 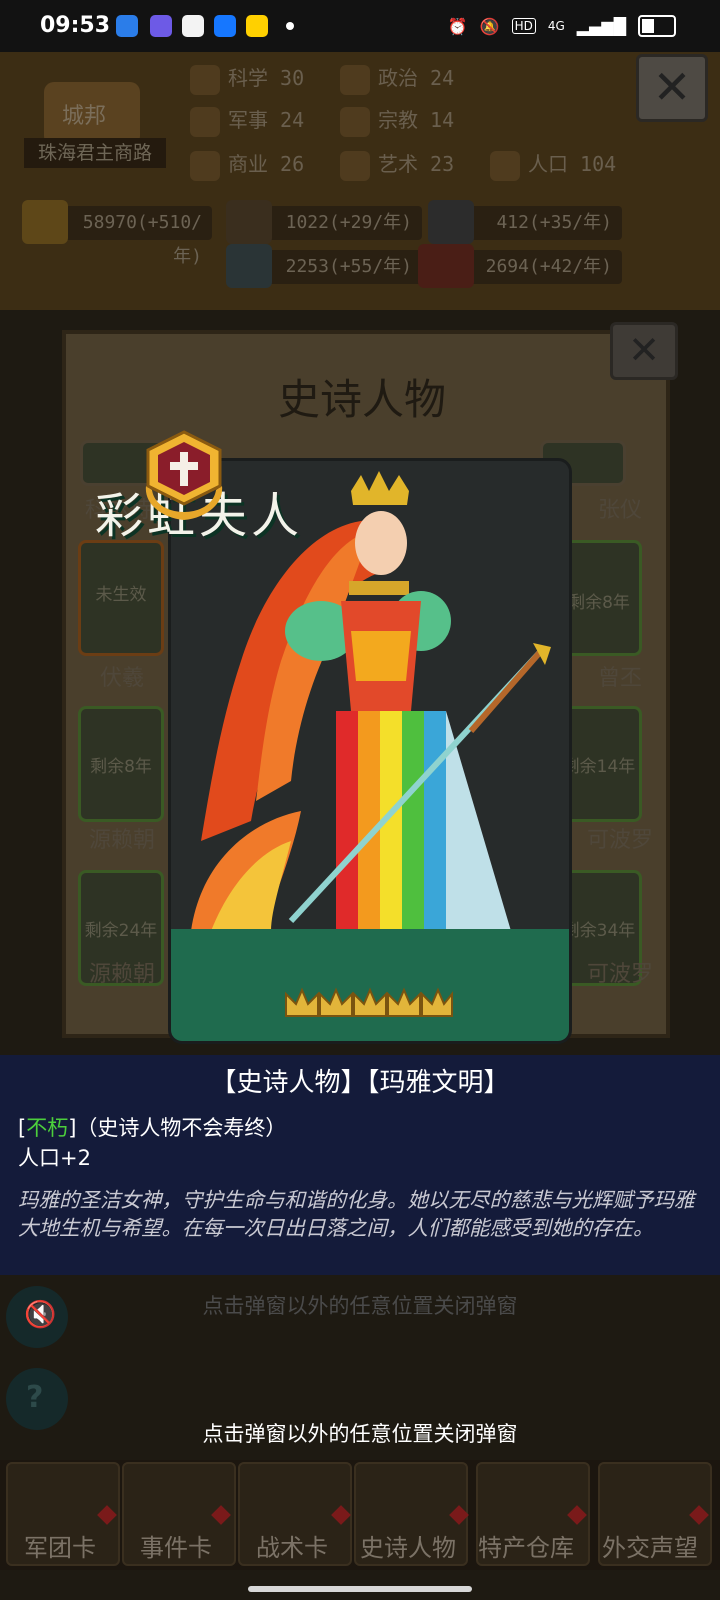 What do you see at coordinates (355, 165) in the screenshot?
I see `art-icon` at bounding box center [355, 165].